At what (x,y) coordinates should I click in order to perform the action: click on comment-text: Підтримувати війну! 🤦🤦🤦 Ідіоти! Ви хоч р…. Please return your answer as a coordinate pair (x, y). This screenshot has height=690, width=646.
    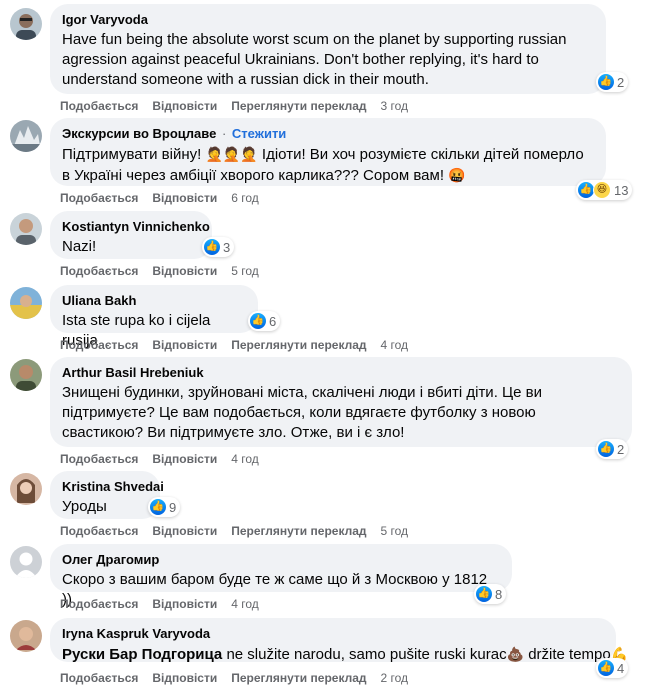
    Looking at the image, I should click on (328, 165).